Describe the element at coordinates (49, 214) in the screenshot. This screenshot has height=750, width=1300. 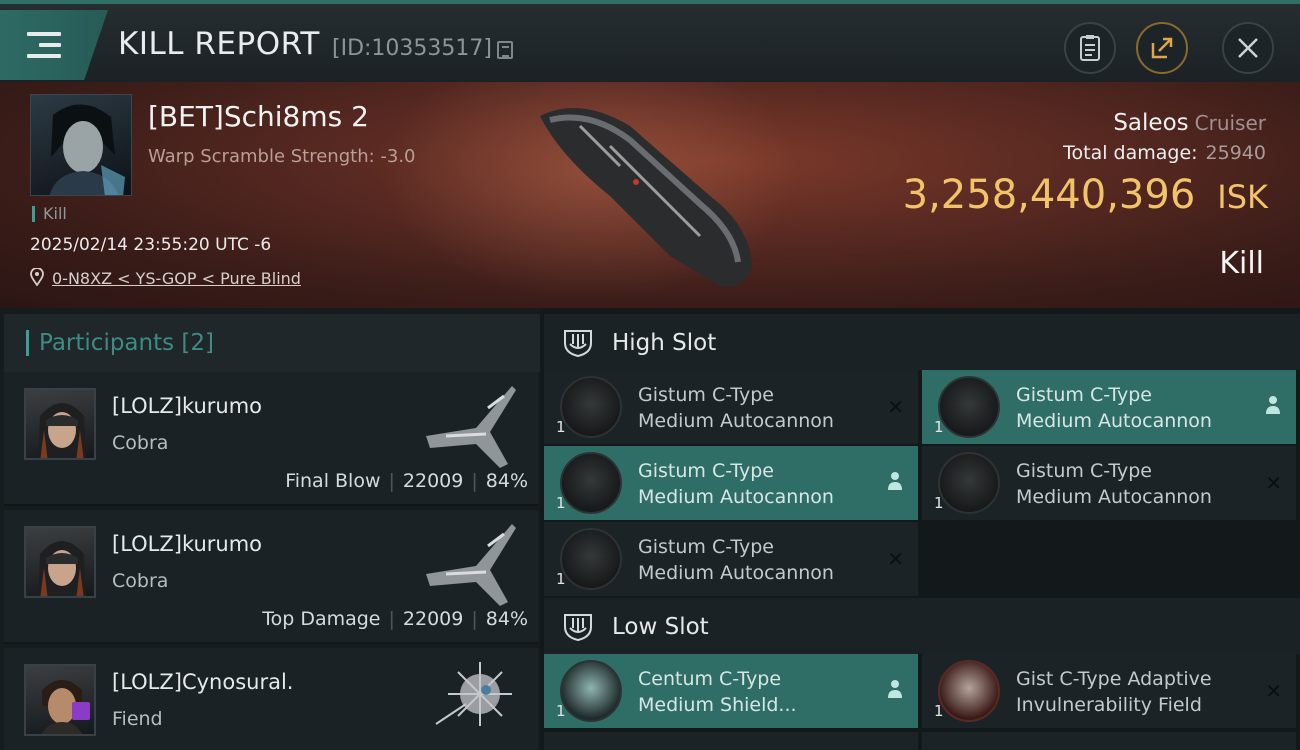
I see `kill-tag: Kill` at that location.